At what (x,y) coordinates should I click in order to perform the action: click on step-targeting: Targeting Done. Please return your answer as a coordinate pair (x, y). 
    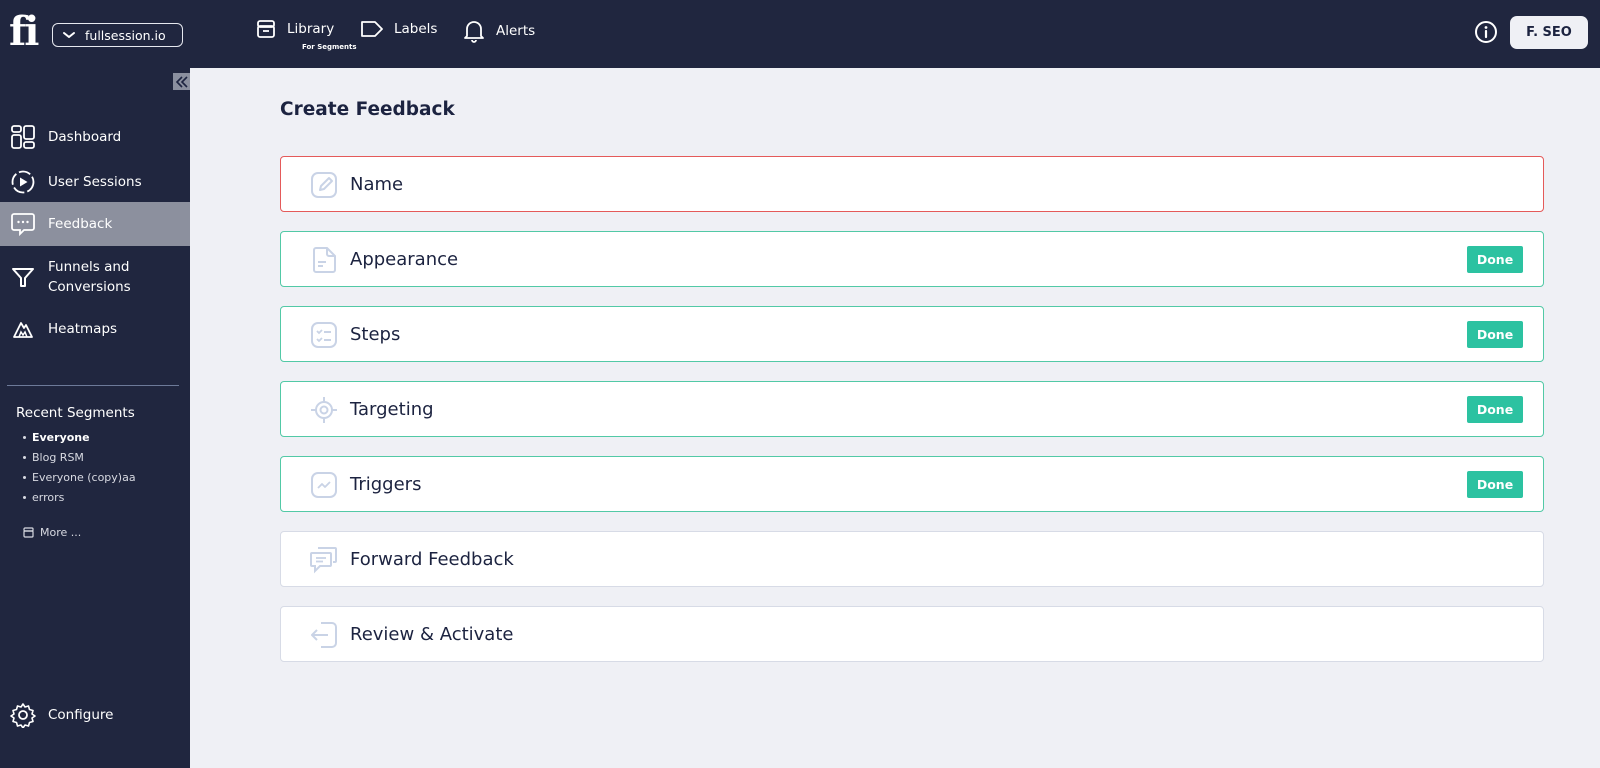
    Looking at the image, I should click on (912, 409).